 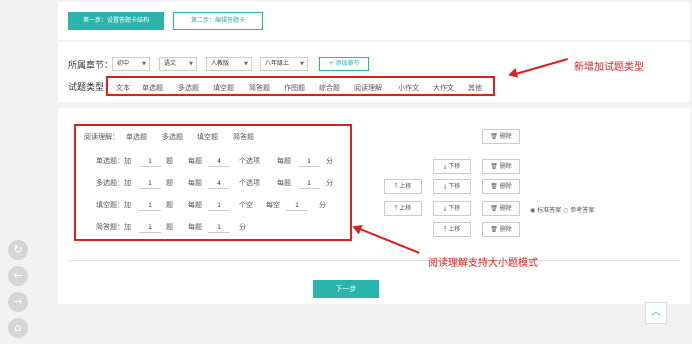 What do you see at coordinates (195, 161) in the screenshot?
I see `row-single-each: 每题` at bounding box center [195, 161].